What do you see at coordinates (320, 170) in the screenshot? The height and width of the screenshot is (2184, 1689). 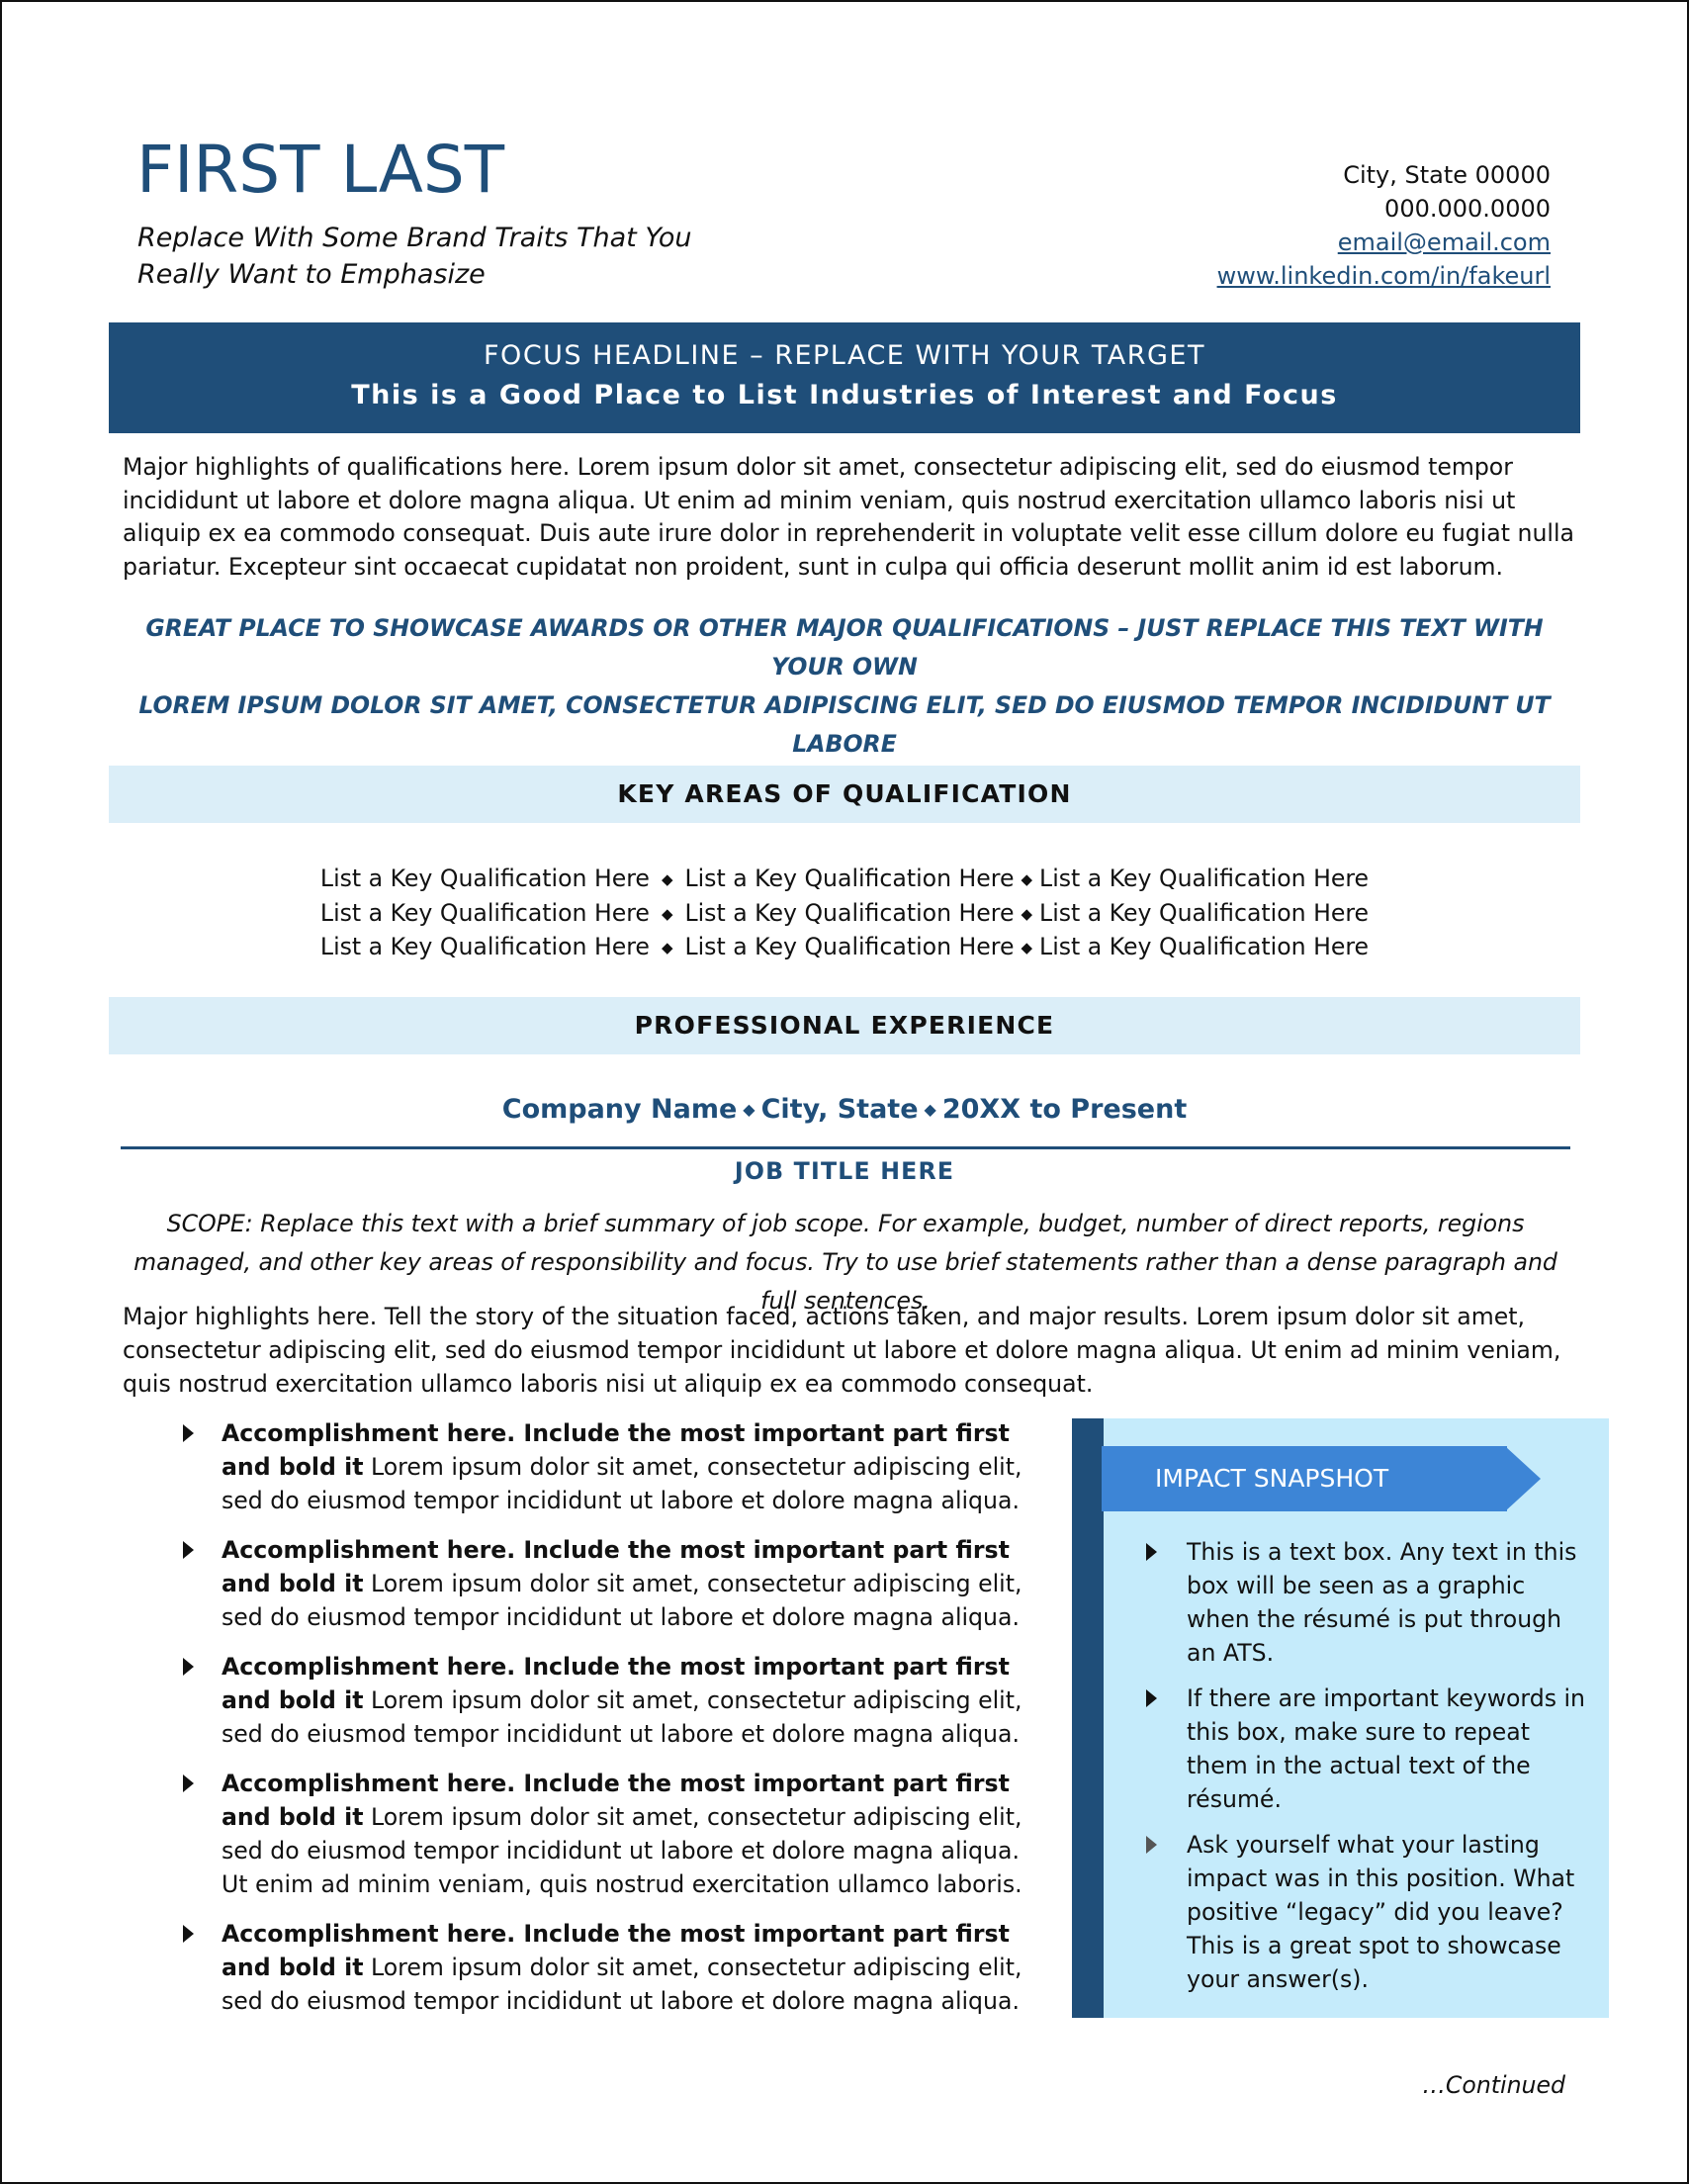 I see `candidate-name: FIRST LAST` at bounding box center [320, 170].